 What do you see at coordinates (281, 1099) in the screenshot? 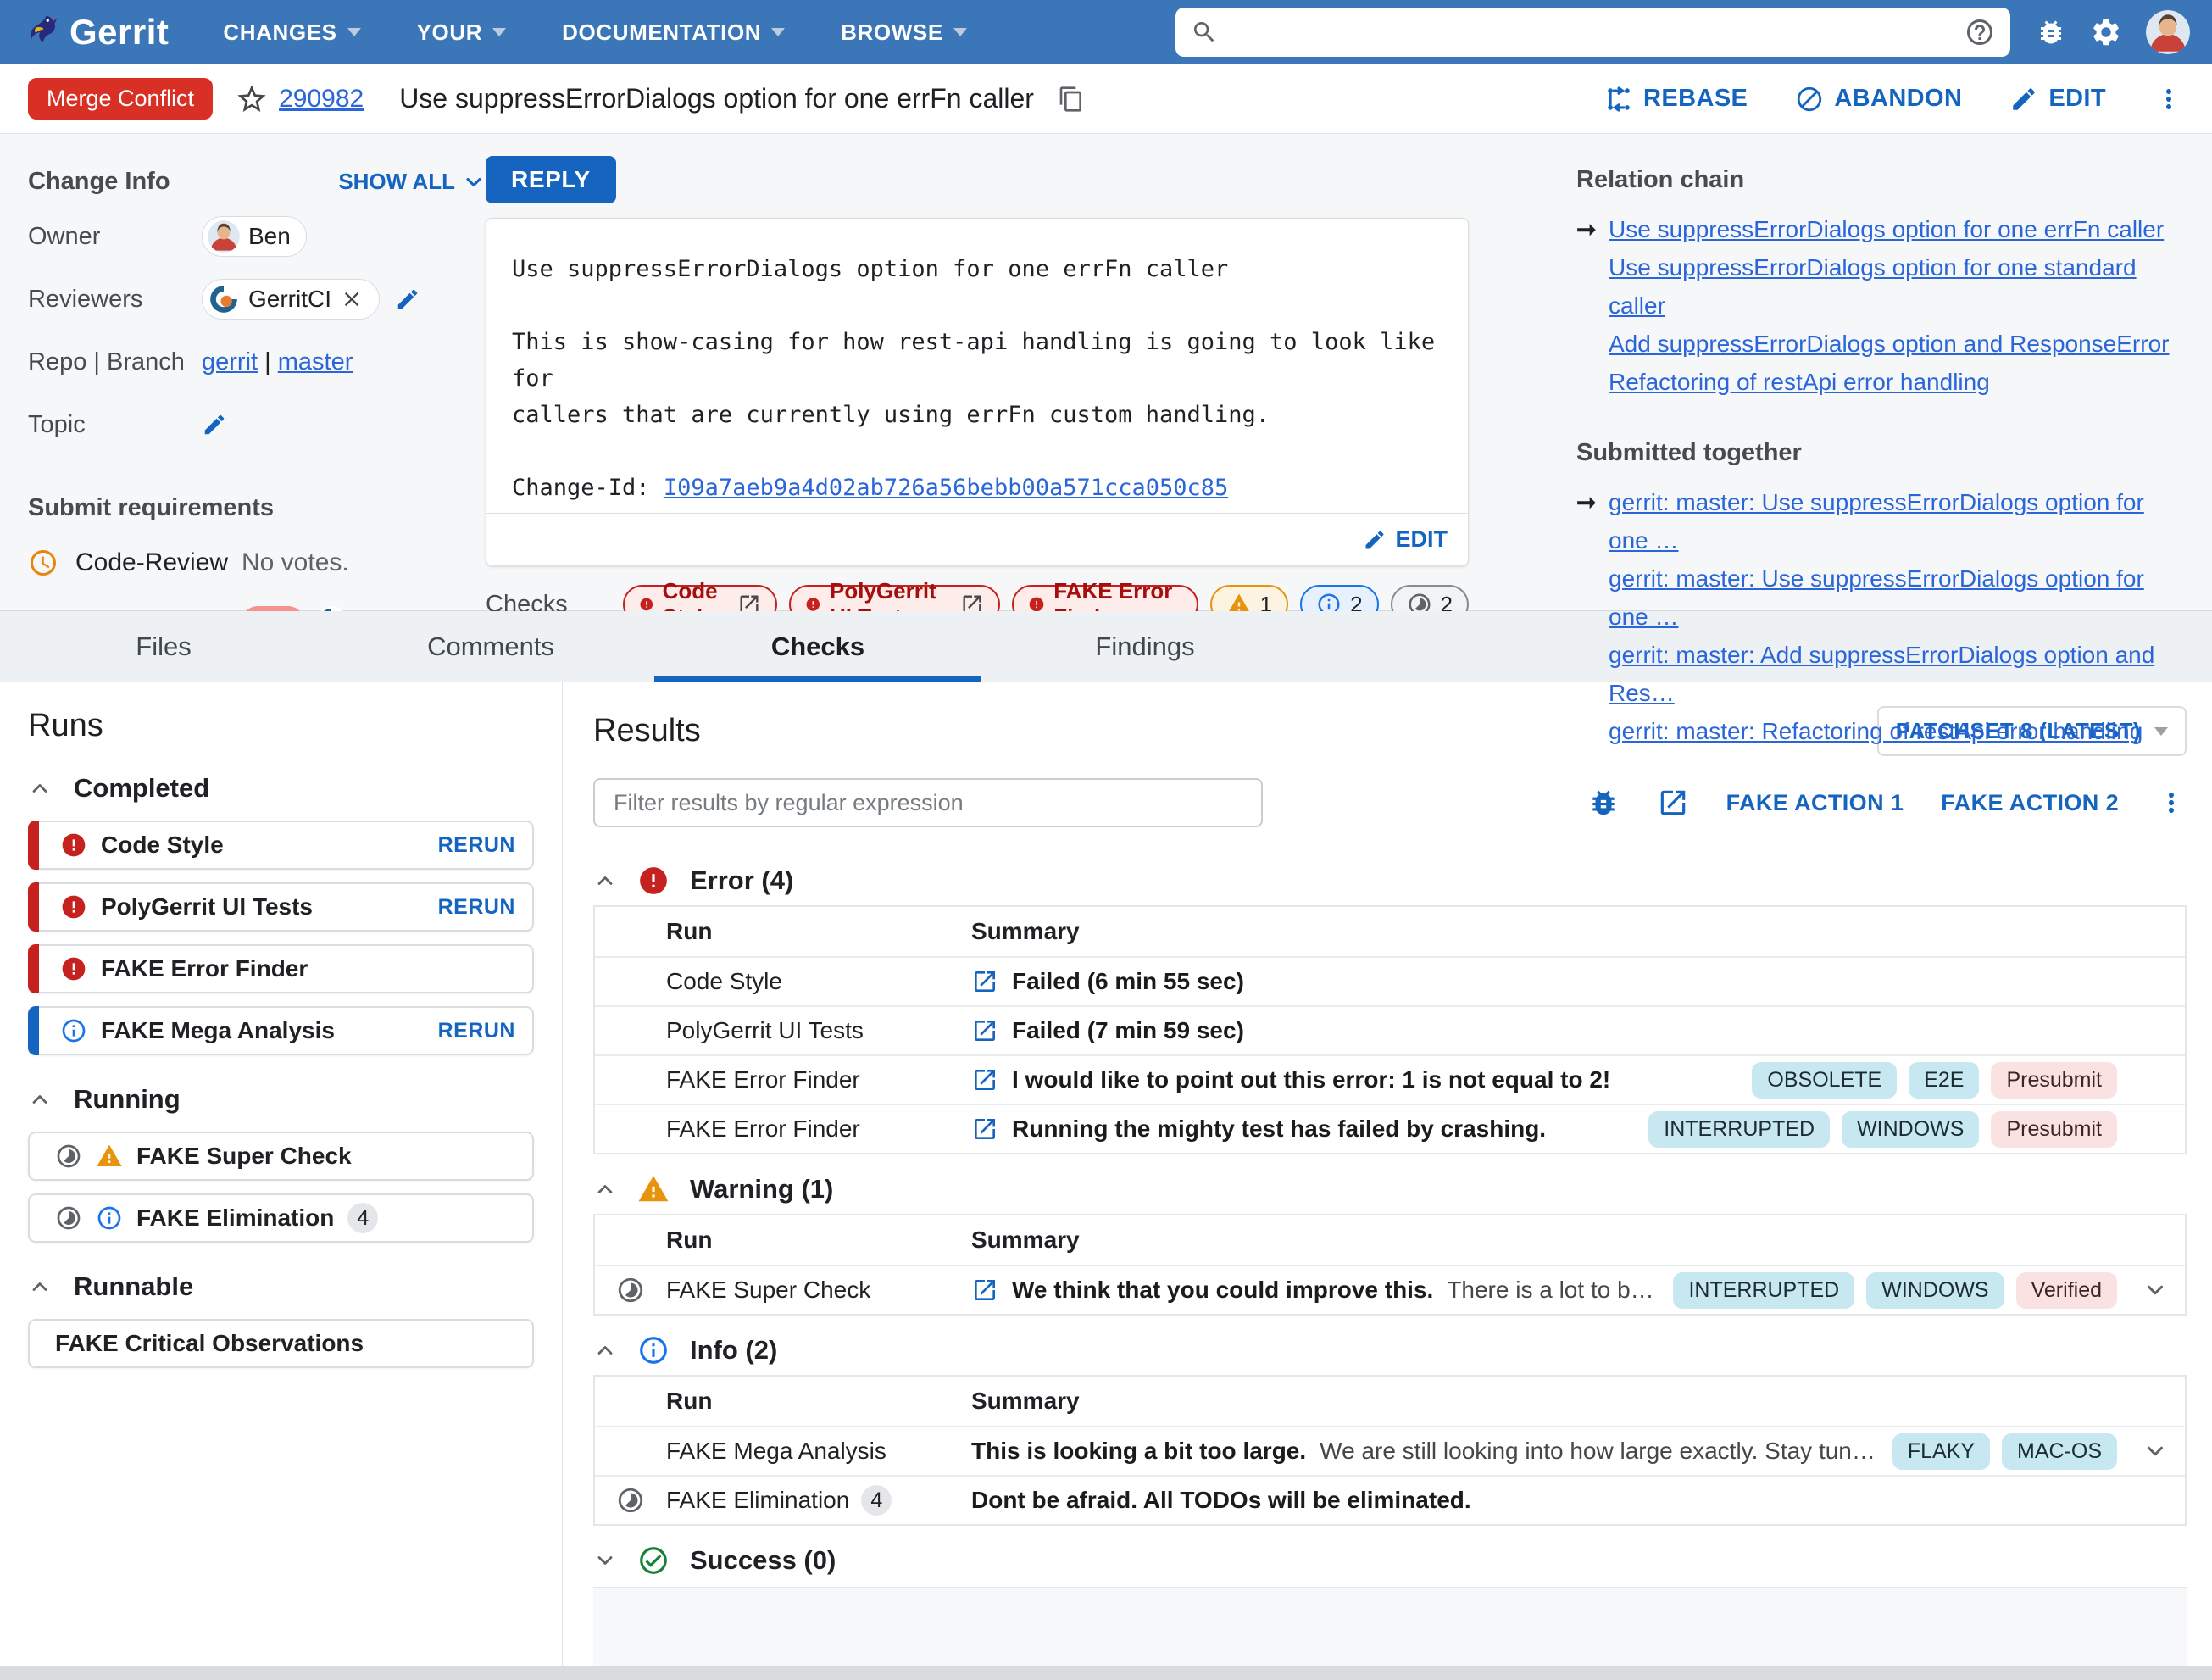
I see `running-group-header: Running` at bounding box center [281, 1099].